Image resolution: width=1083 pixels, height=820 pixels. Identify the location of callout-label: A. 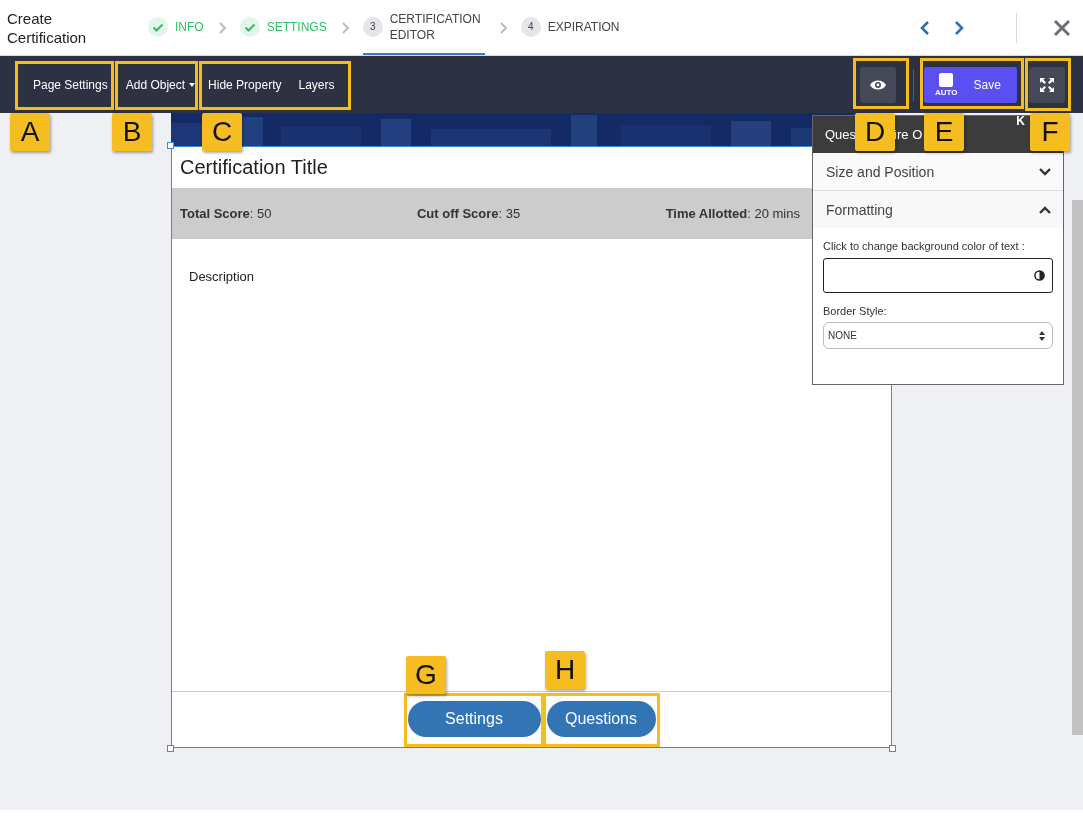
(30, 132).